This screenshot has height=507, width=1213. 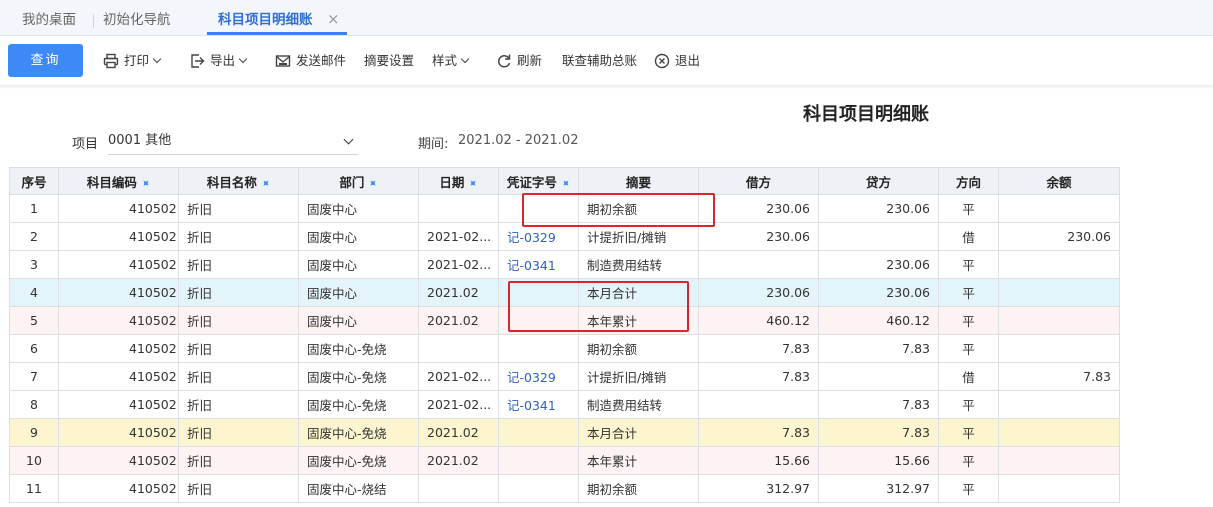 I want to click on cell-date, so click(x=458, y=208).